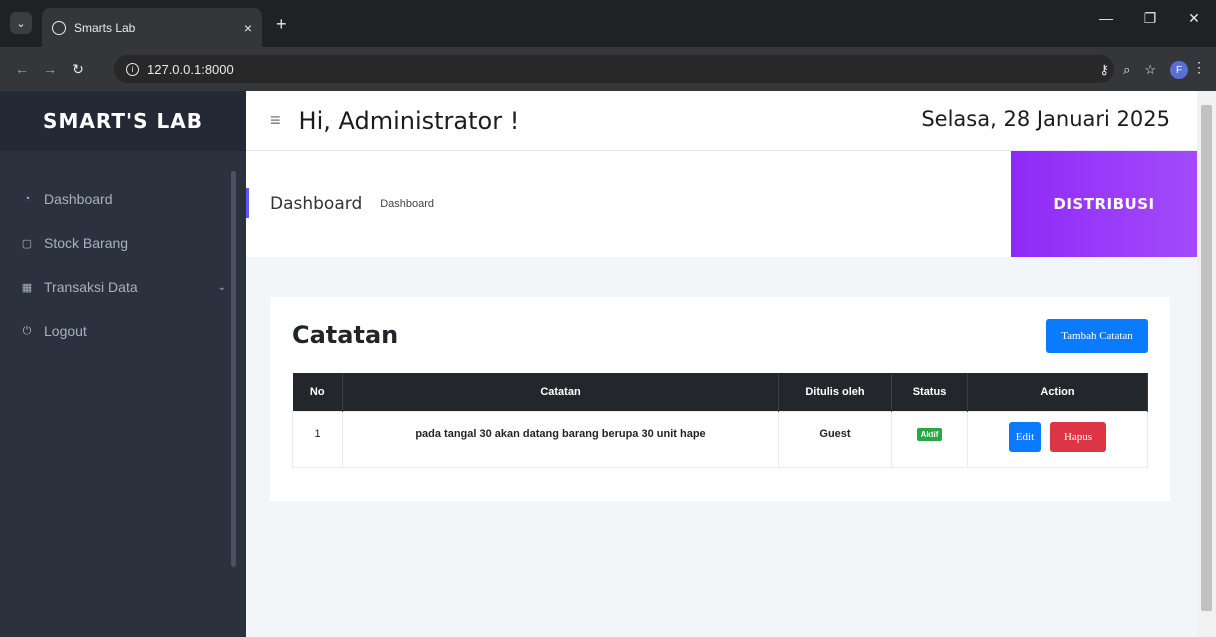 The height and width of the screenshot is (637, 1216). What do you see at coordinates (27, 199) in the screenshot?
I see `dashboard-icon: ◔` at bounding box center [27, 199].